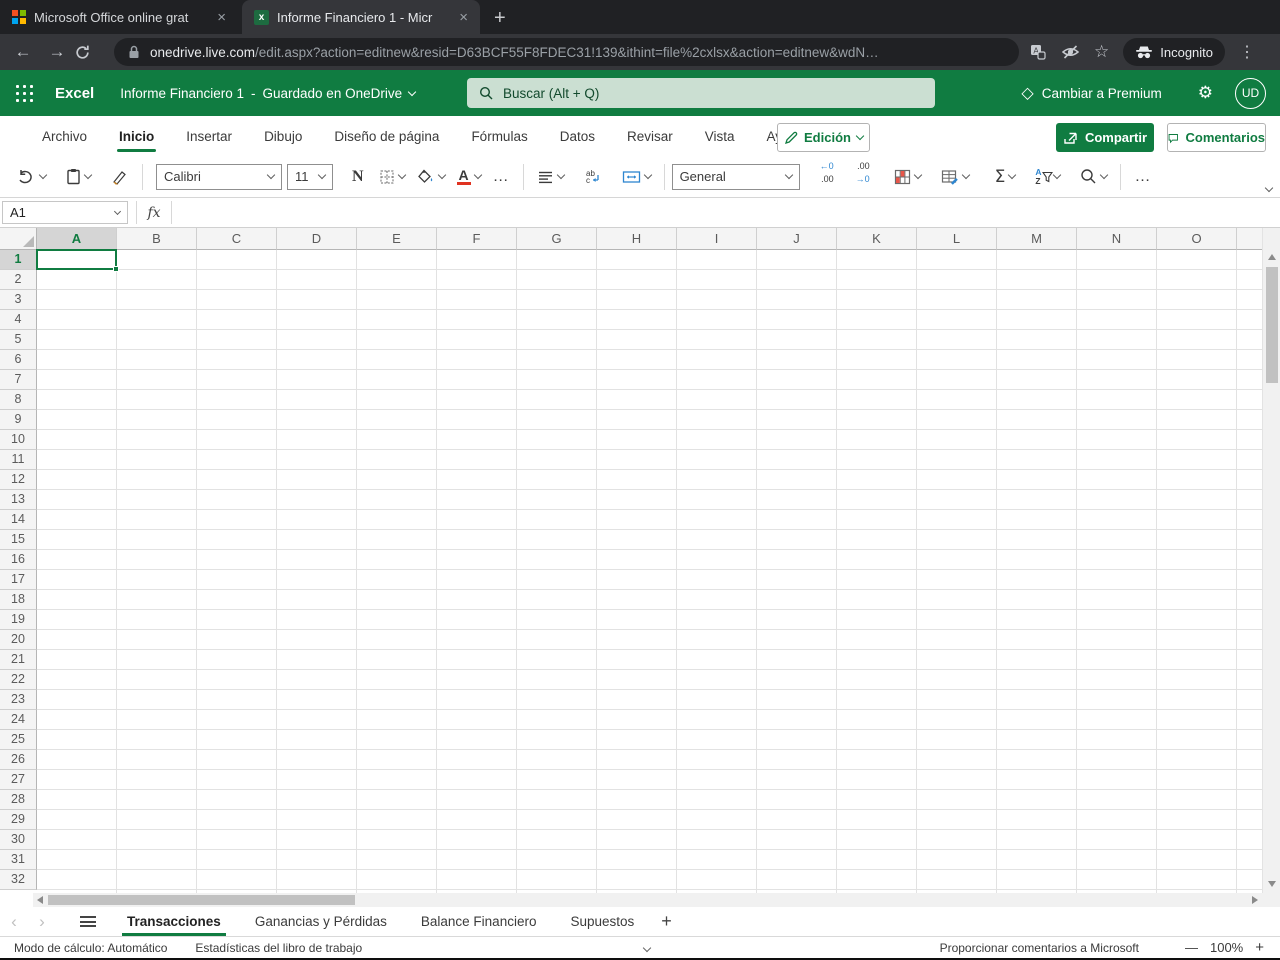 This screenshot has width=1280, height=960. I want to click on workbook-stats-status: Estadísticas del libro de trabajo, so click(278, 948).